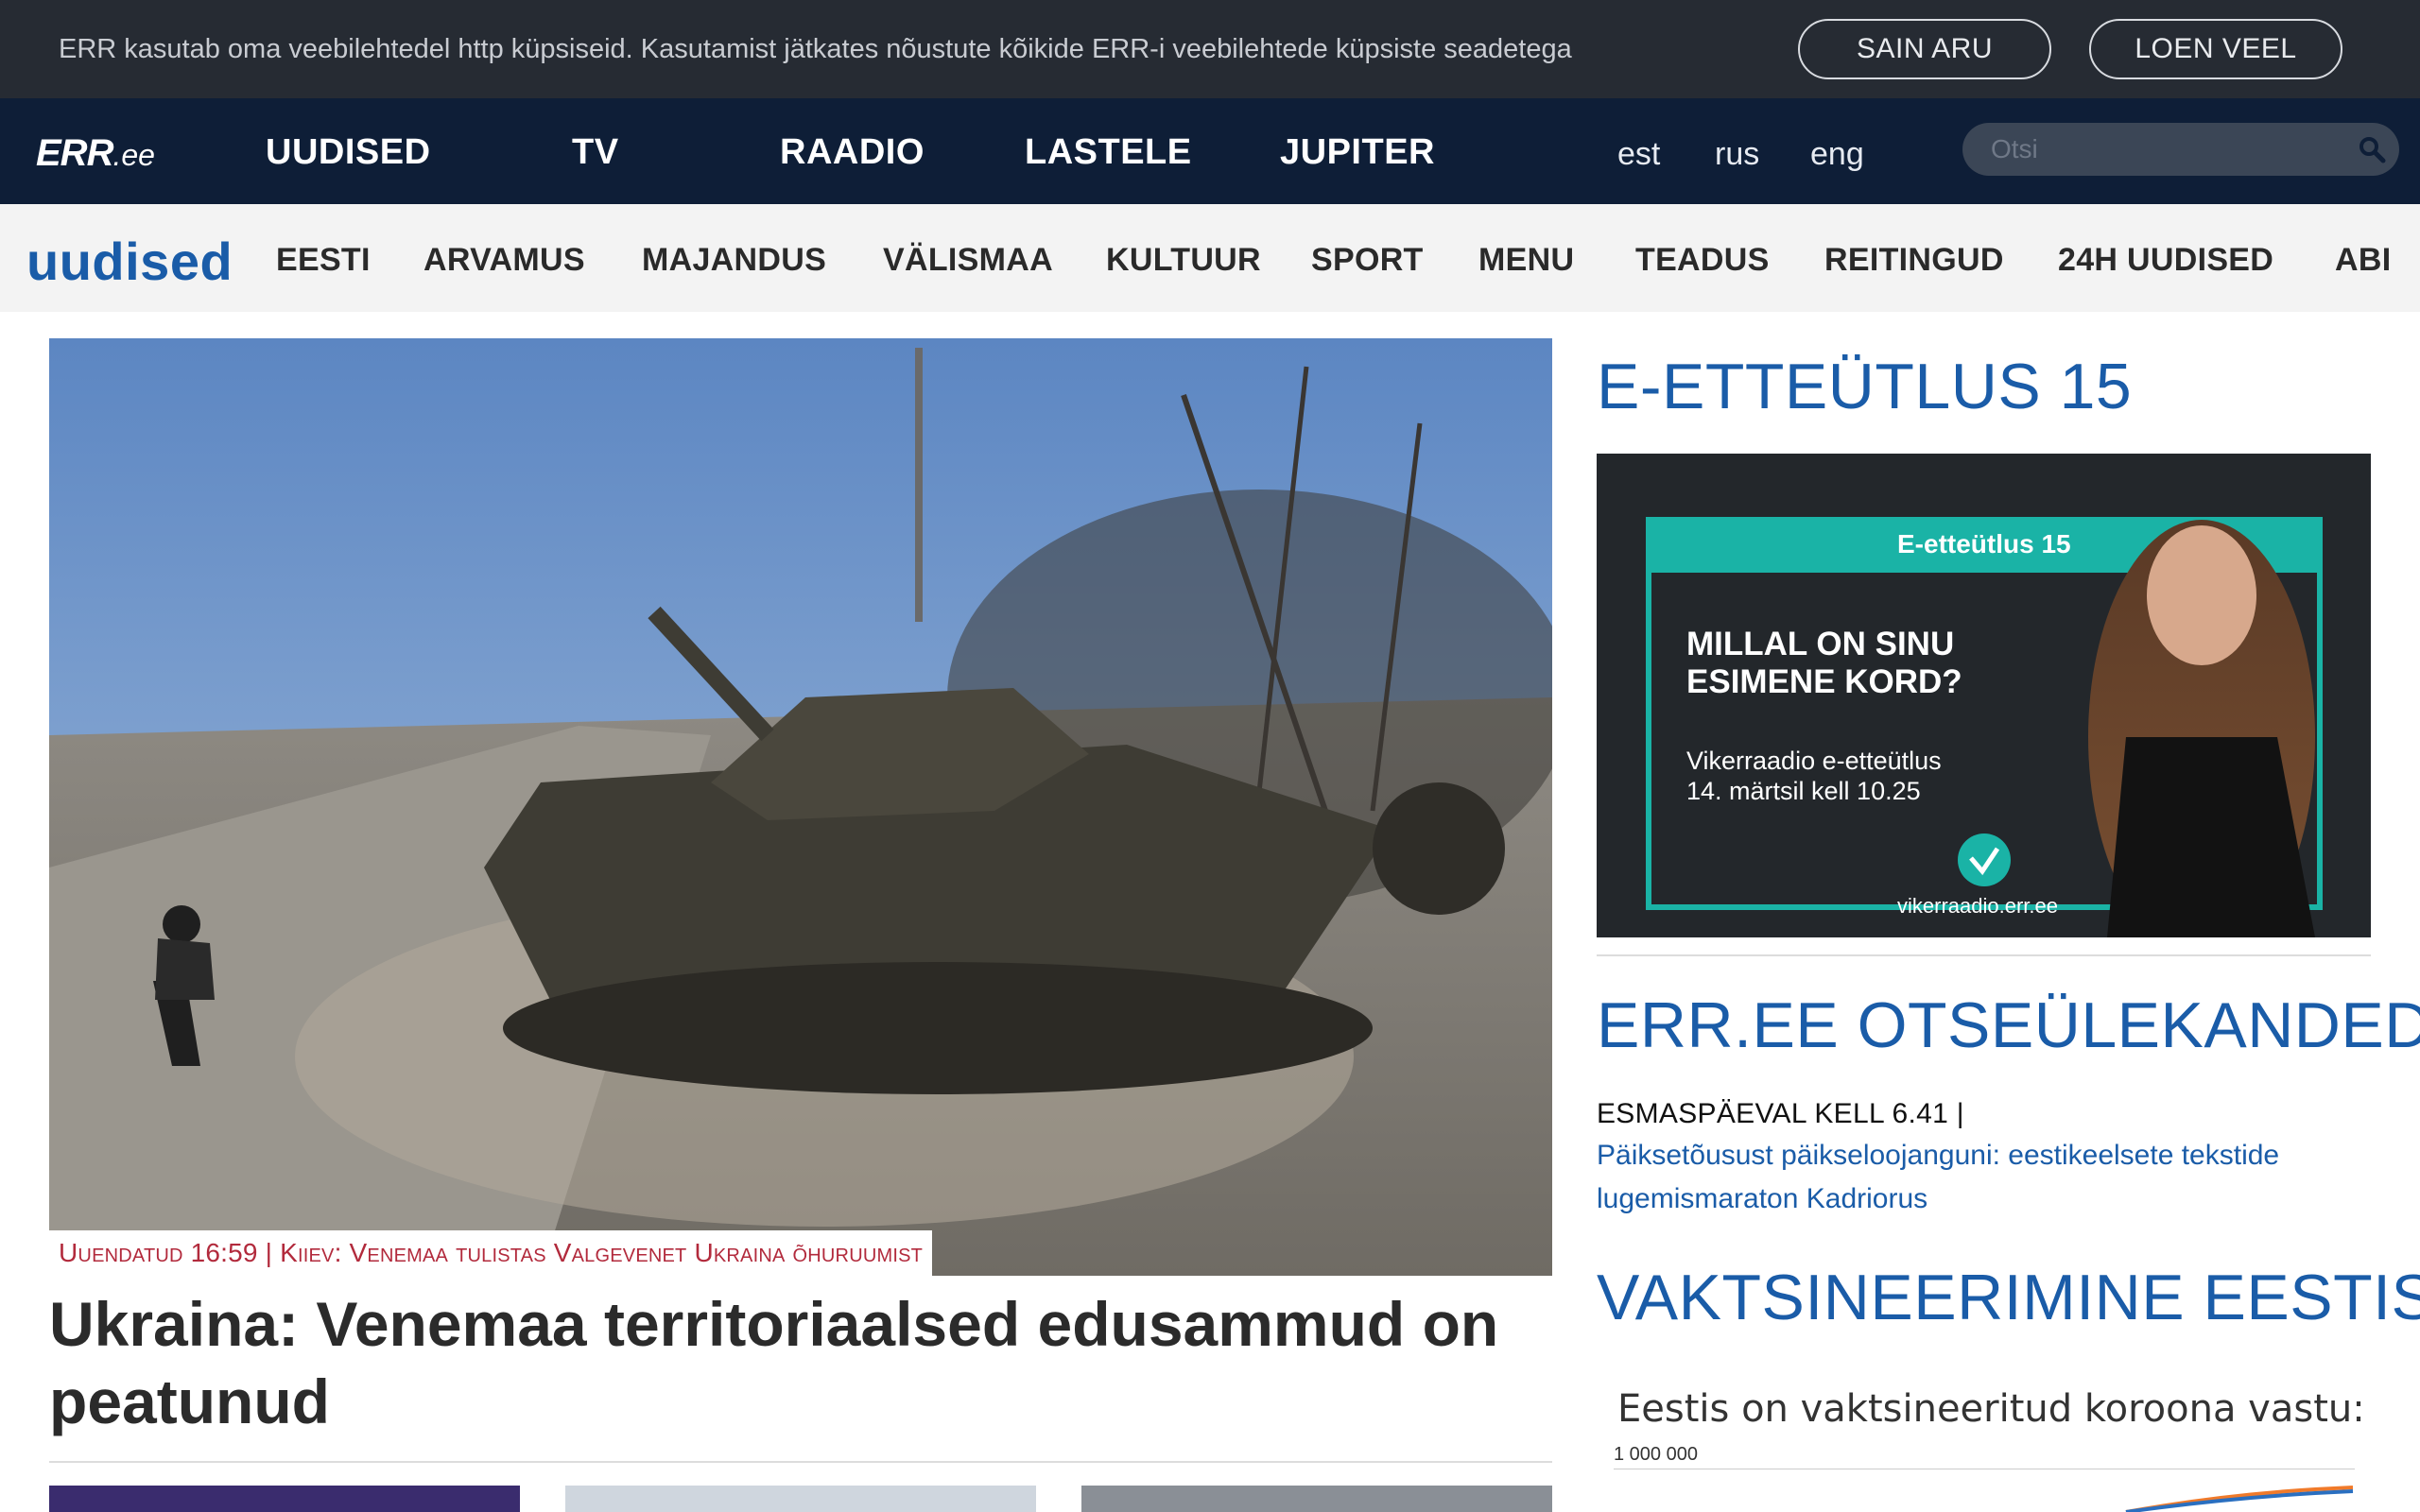 The height and width of the screenshot is (1512, 2420). What do you see at coordinates (595, 152) in the screenshot?
I see `nav-item-tv: TV` at bounding box center [595, 152].